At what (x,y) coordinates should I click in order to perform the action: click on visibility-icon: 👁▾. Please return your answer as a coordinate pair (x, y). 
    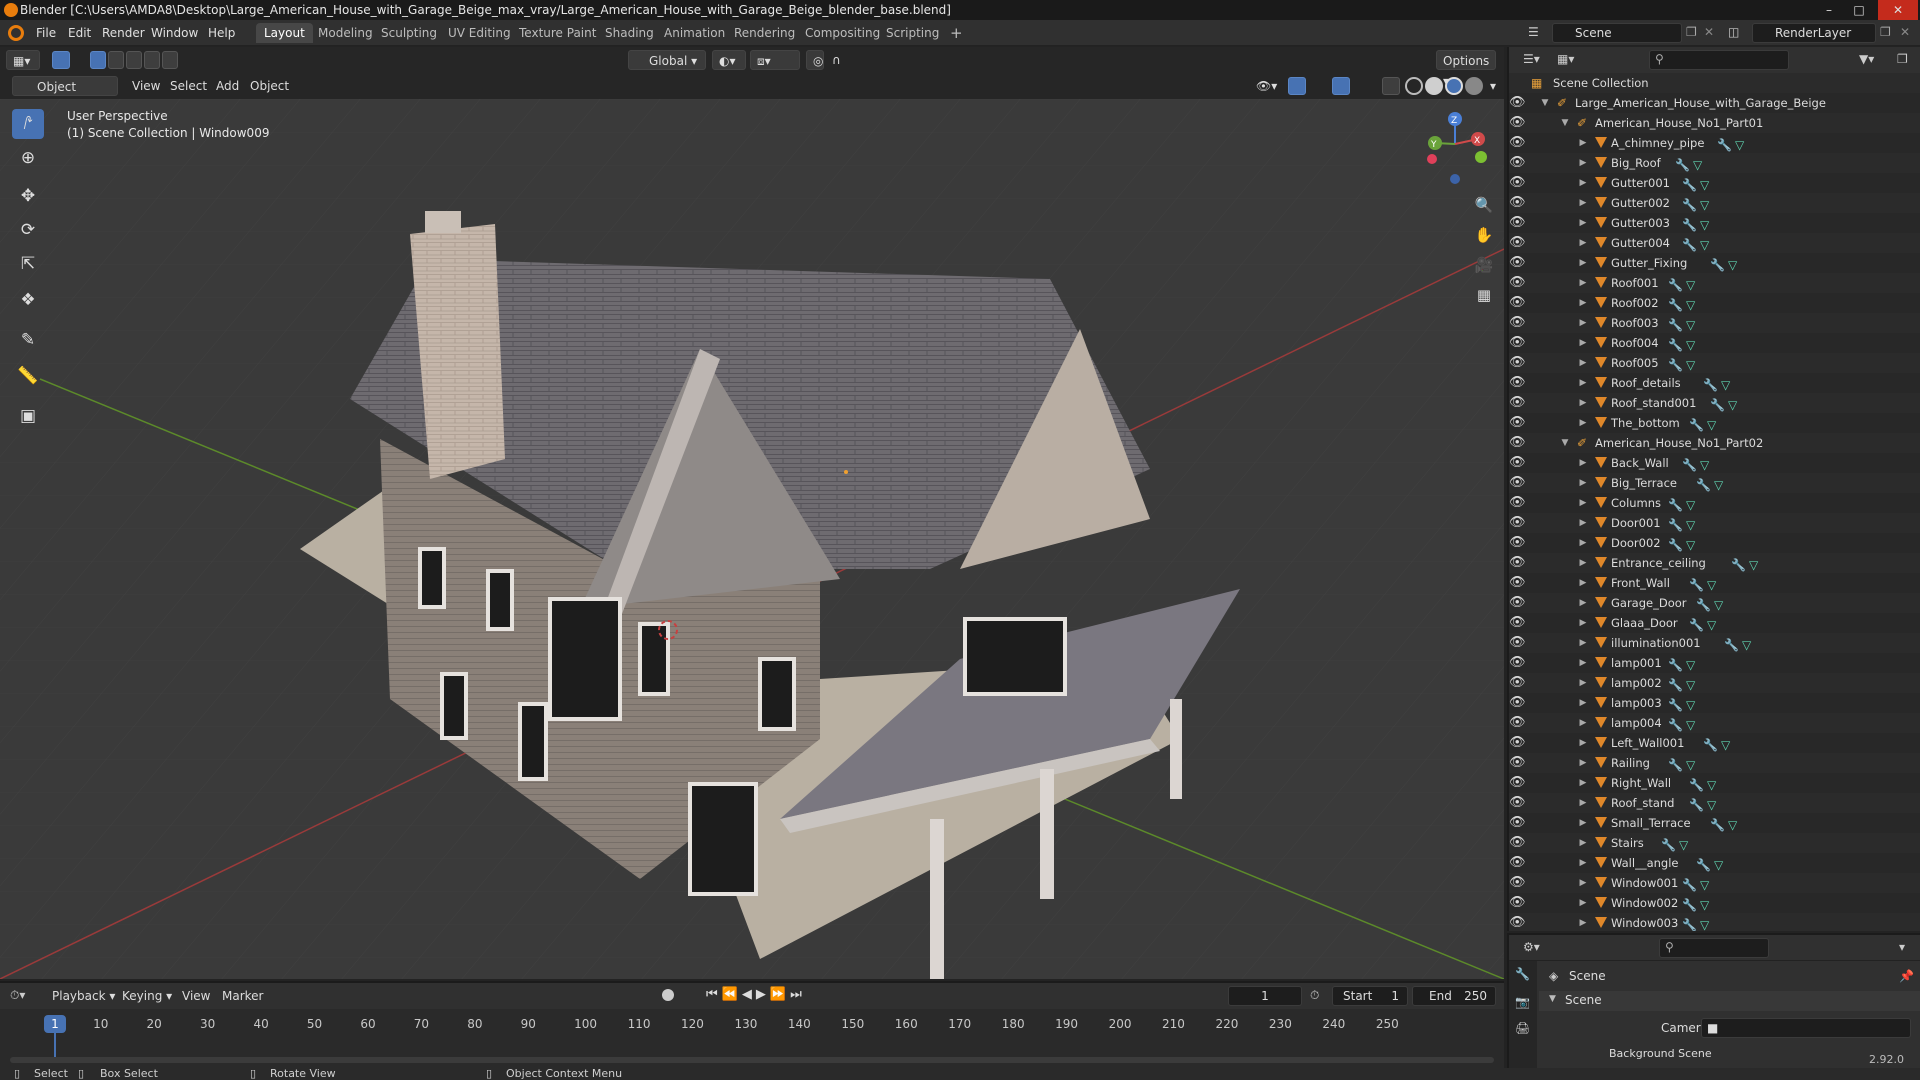
    Looking at the image, I should click on (1266, 86).